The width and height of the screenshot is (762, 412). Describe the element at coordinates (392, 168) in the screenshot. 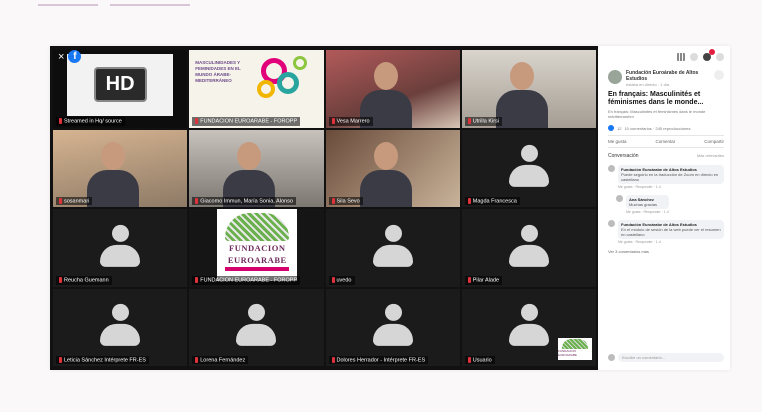

I see `participant-tile: Sila Sevo` at that location.